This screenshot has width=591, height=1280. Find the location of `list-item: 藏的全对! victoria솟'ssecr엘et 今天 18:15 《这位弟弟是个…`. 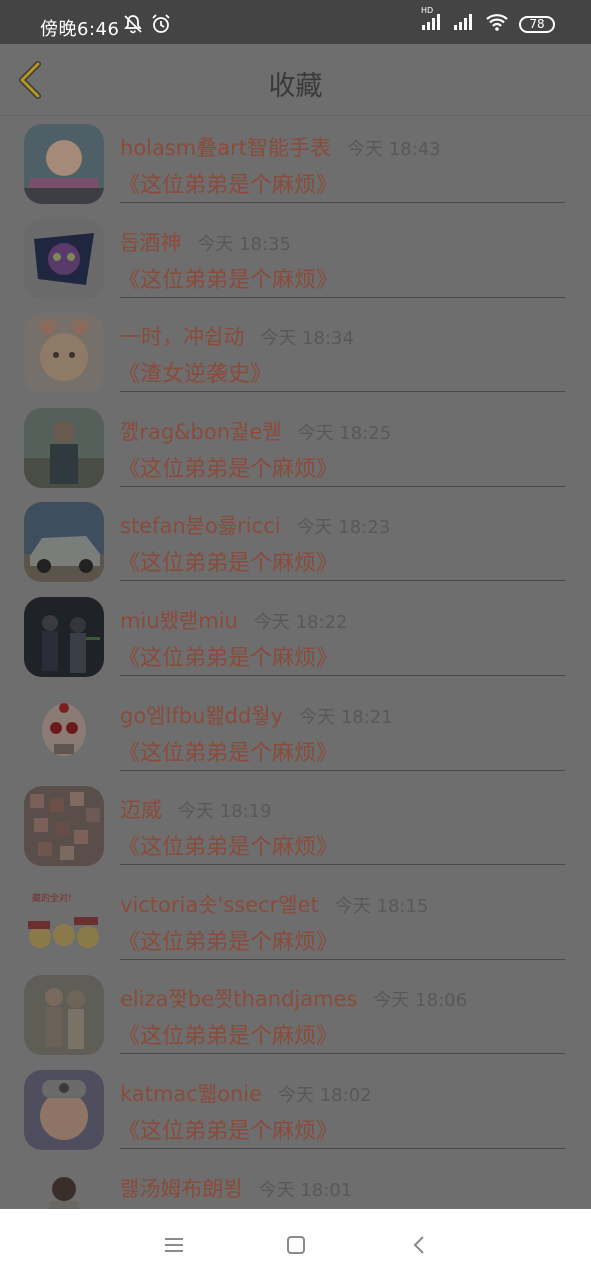

list-item: 藏的全对! victoria솟'ssecr엘et 今天 18:15 《这位弟弟是个… is located at coordinates (295, 920).